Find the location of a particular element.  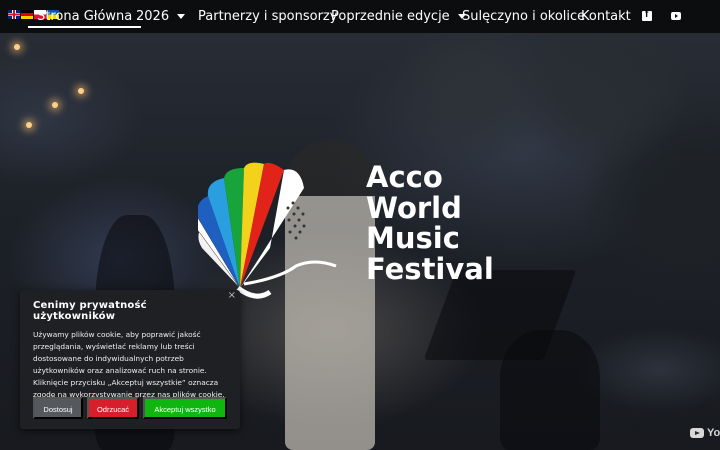

nav-item-previous-editions: Poprzednie edycje is located at coordinates (398, 16).